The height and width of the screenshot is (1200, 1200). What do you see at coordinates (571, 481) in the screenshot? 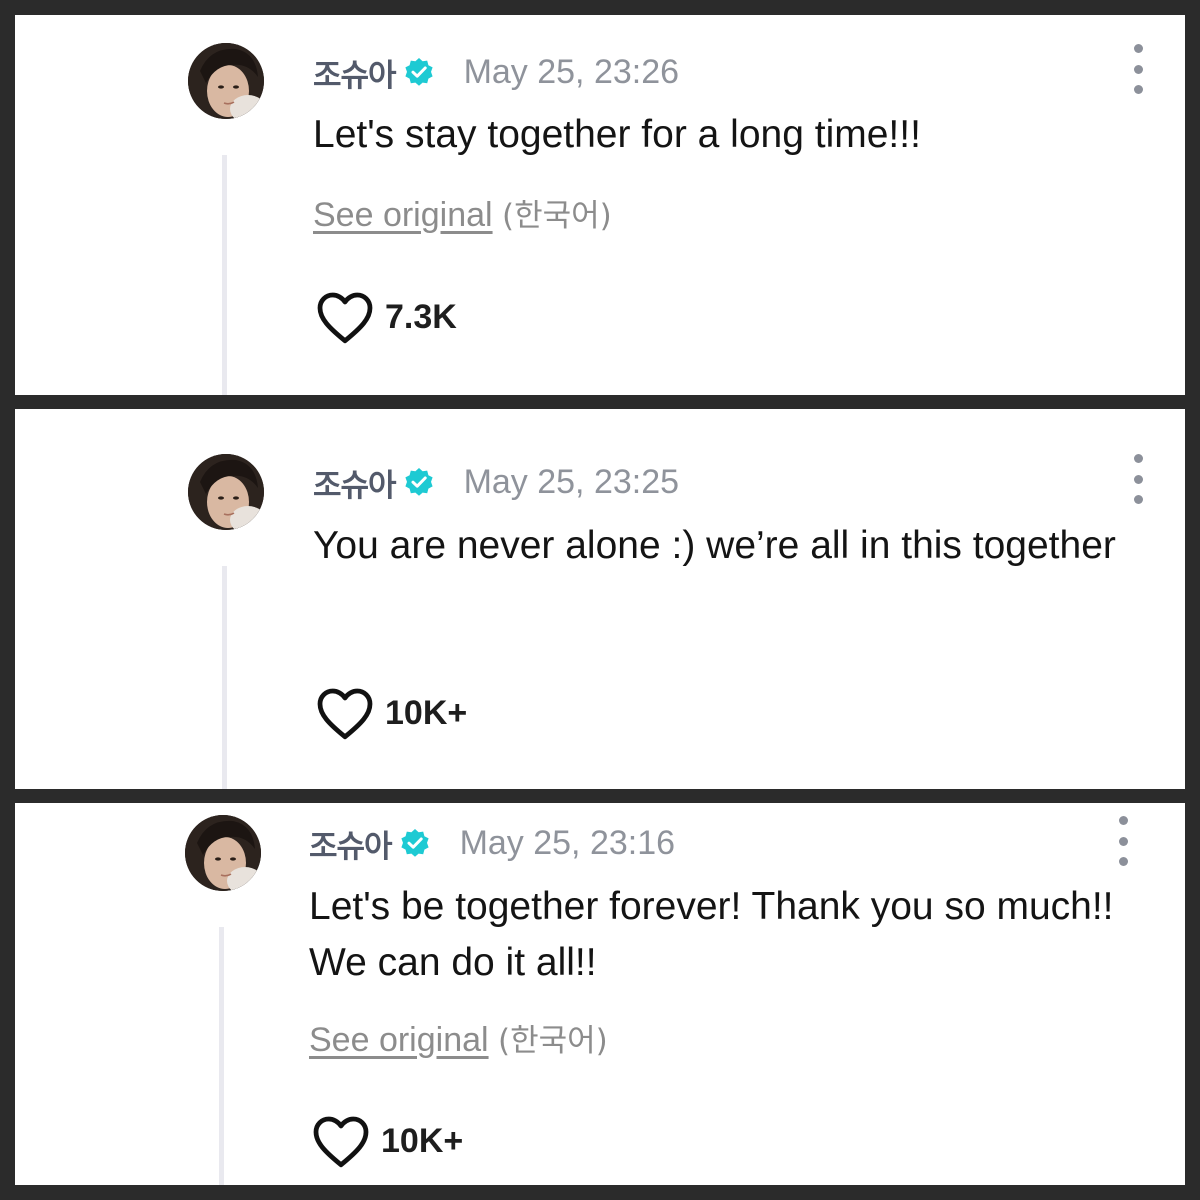
I see `post-timestamp: May 25, 23:25` at bounding box center [571, 481].